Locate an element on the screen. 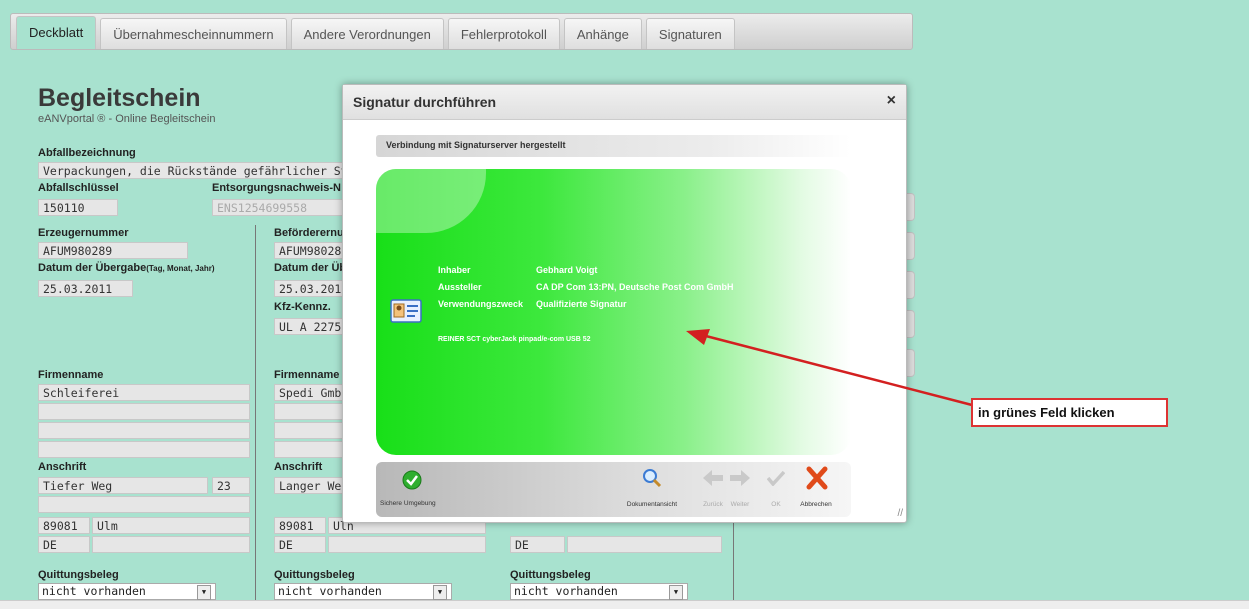  document-view-label: Dokumentansicht is located at coordinates (652, 504).